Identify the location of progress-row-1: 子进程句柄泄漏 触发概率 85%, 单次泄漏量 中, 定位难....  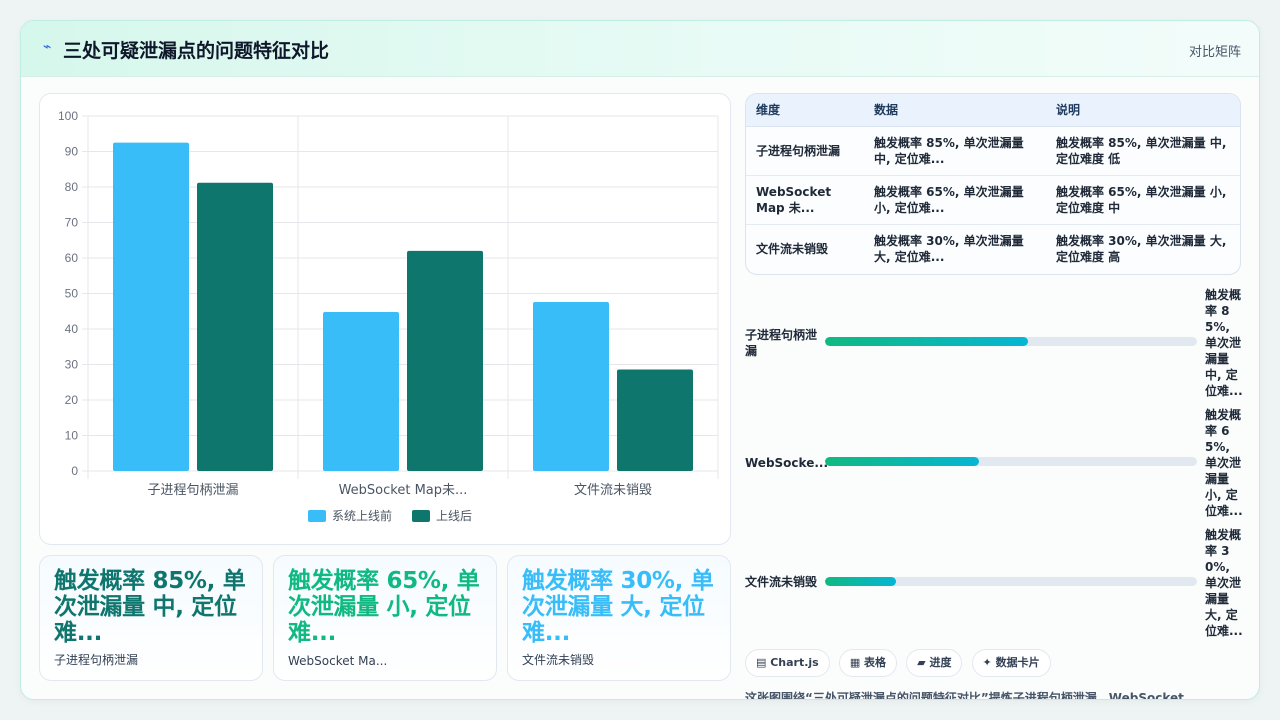
(995, 344).